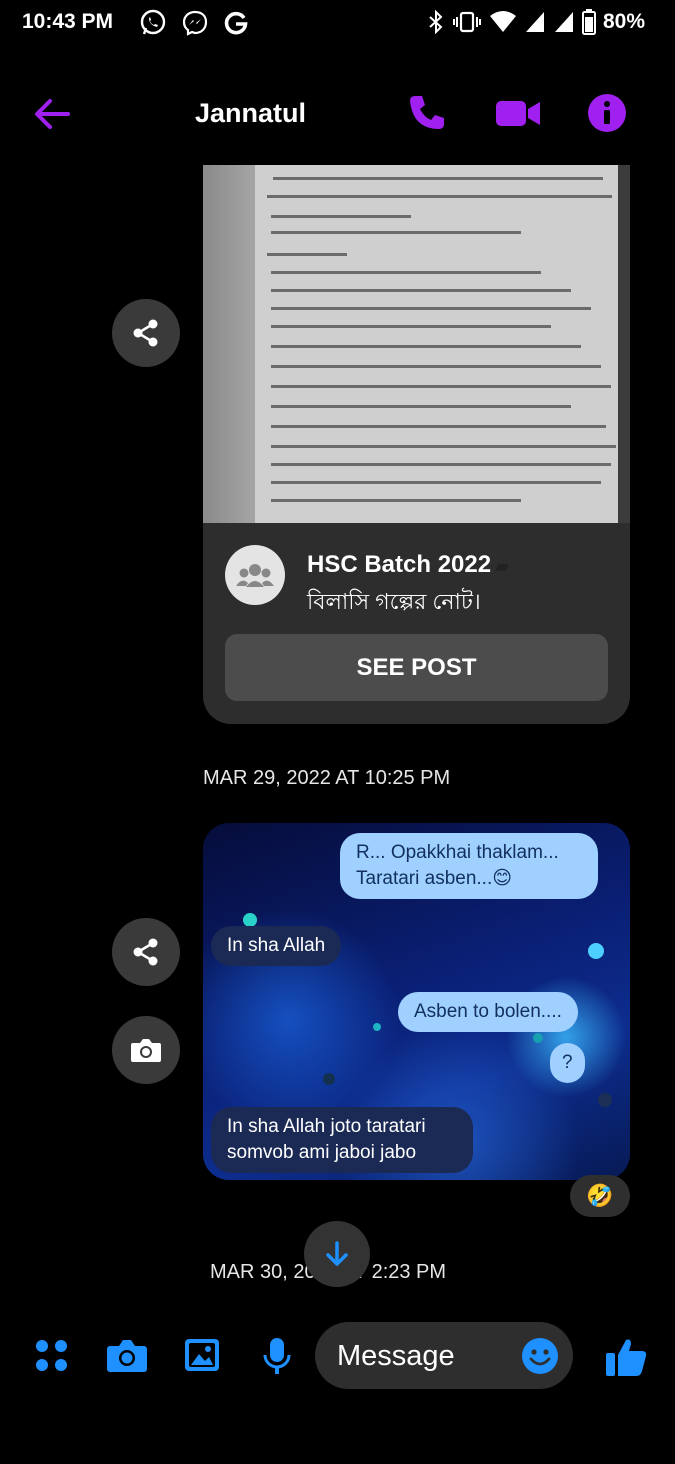 This screenshot has width=675, height=1464. I want to click on phone-call-icon, so click(427, 113).